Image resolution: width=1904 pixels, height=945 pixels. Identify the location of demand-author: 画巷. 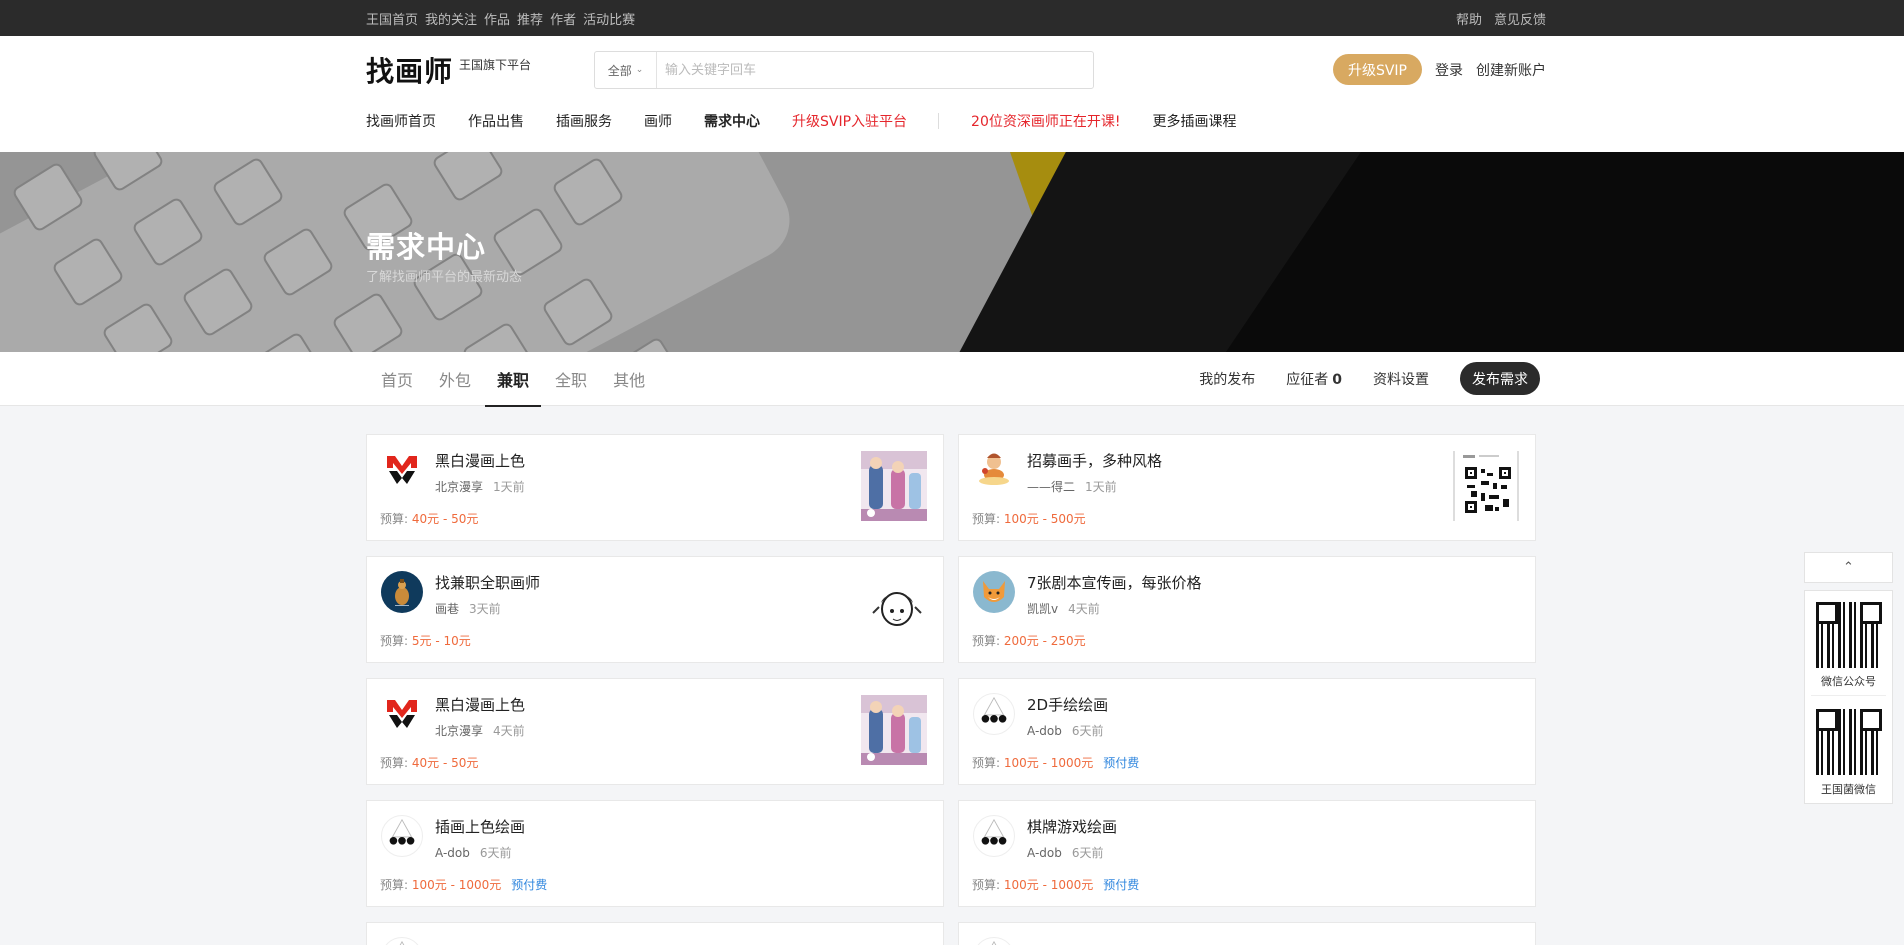
(447, 609).